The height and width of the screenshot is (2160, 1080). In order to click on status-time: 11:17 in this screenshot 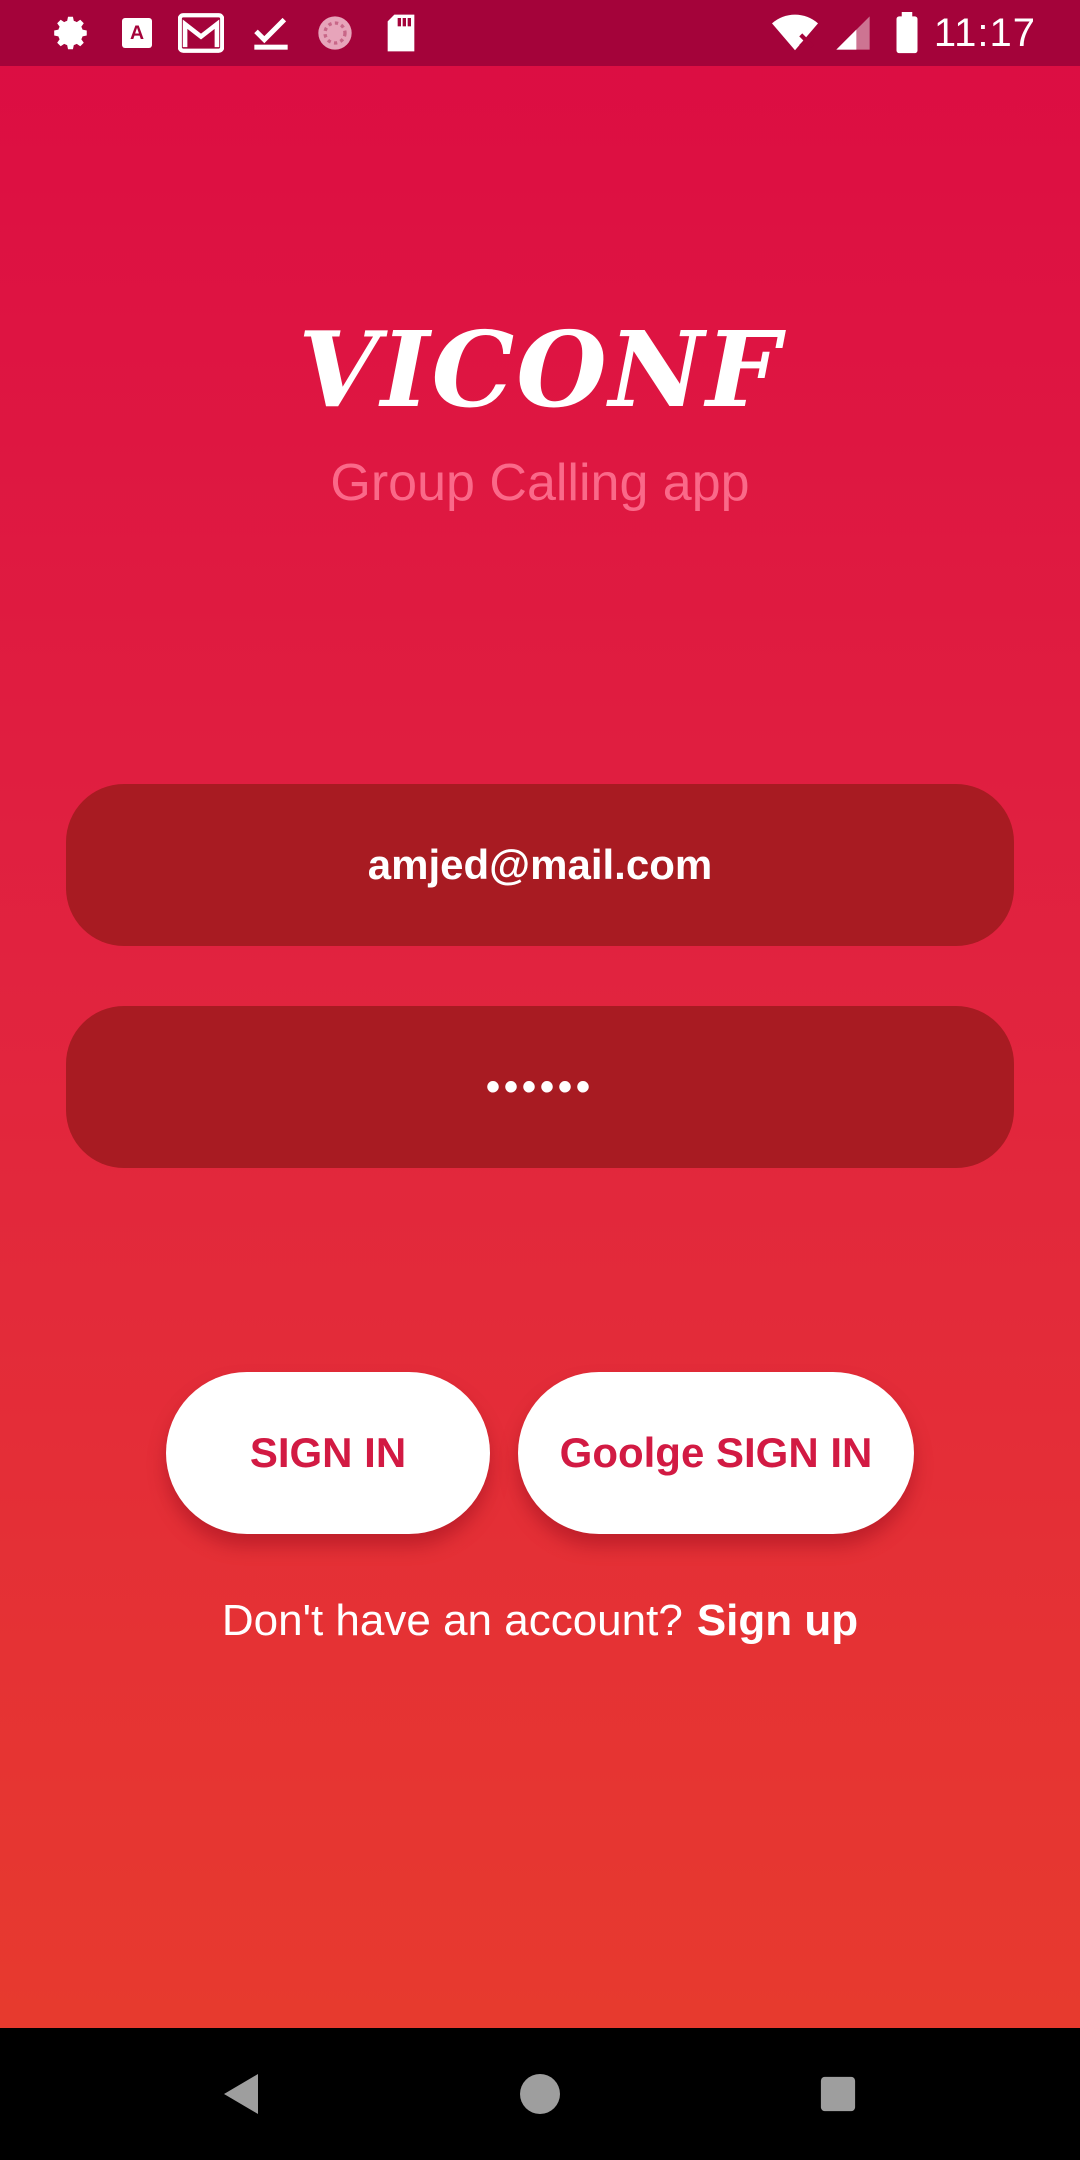, I will do `click(984, 33)`.